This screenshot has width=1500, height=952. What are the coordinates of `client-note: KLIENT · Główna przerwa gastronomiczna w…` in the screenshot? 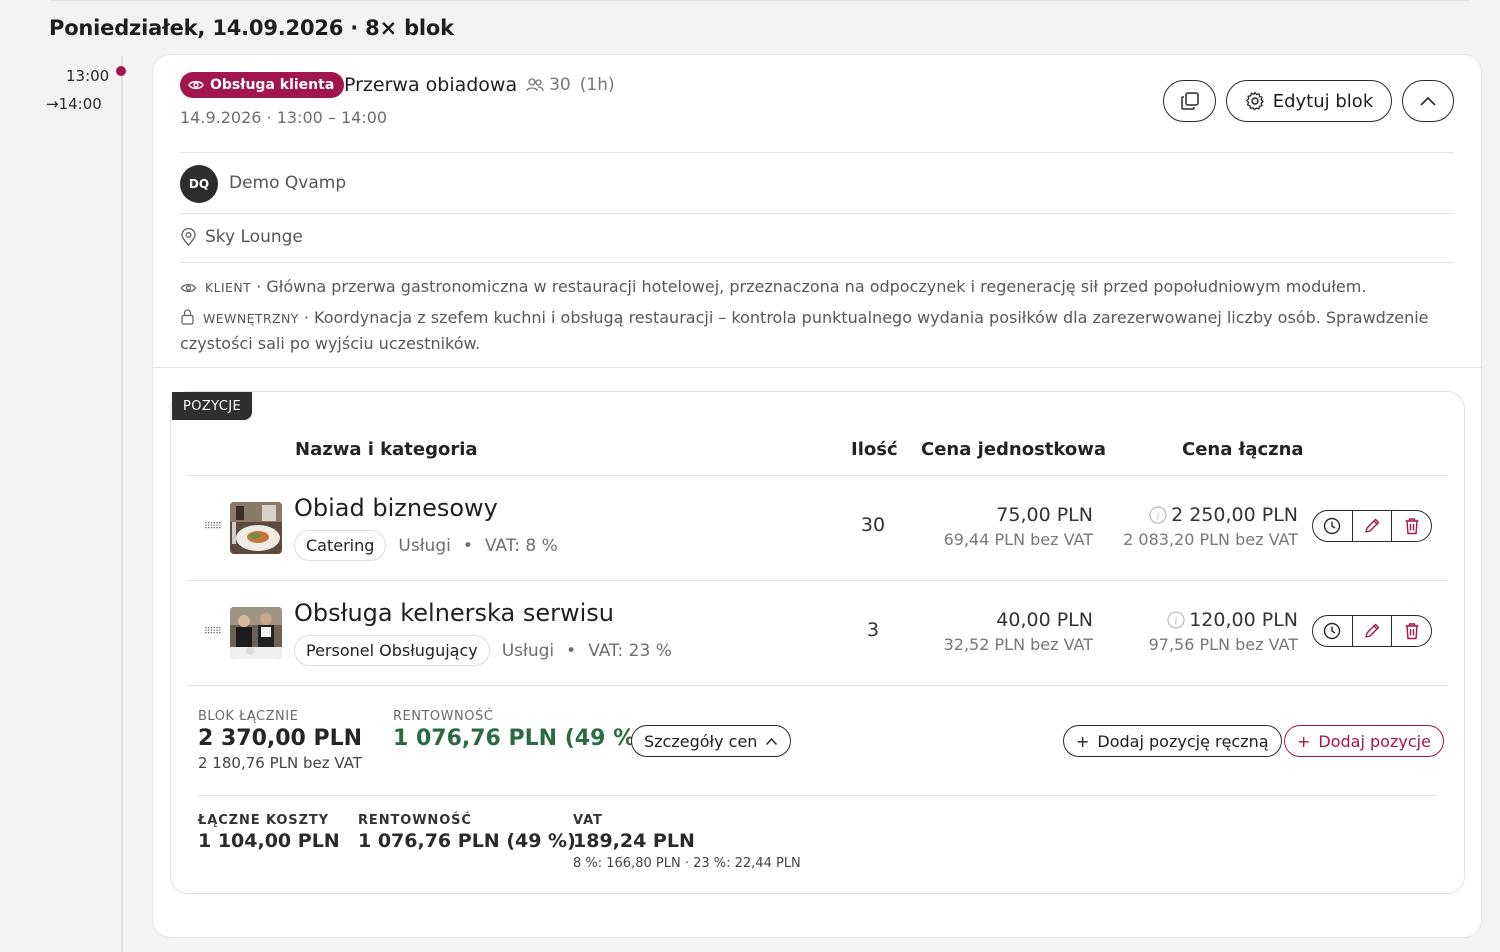 It's located at (815, 287).